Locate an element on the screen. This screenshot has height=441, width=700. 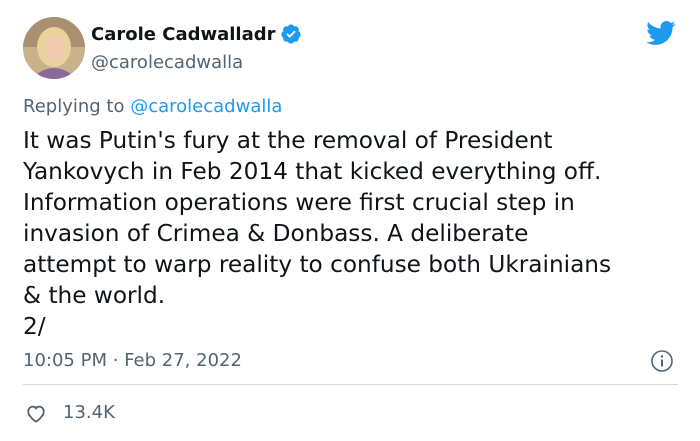
author-name-row: Carole Cadwalladr is located at coordinates (196, 34).